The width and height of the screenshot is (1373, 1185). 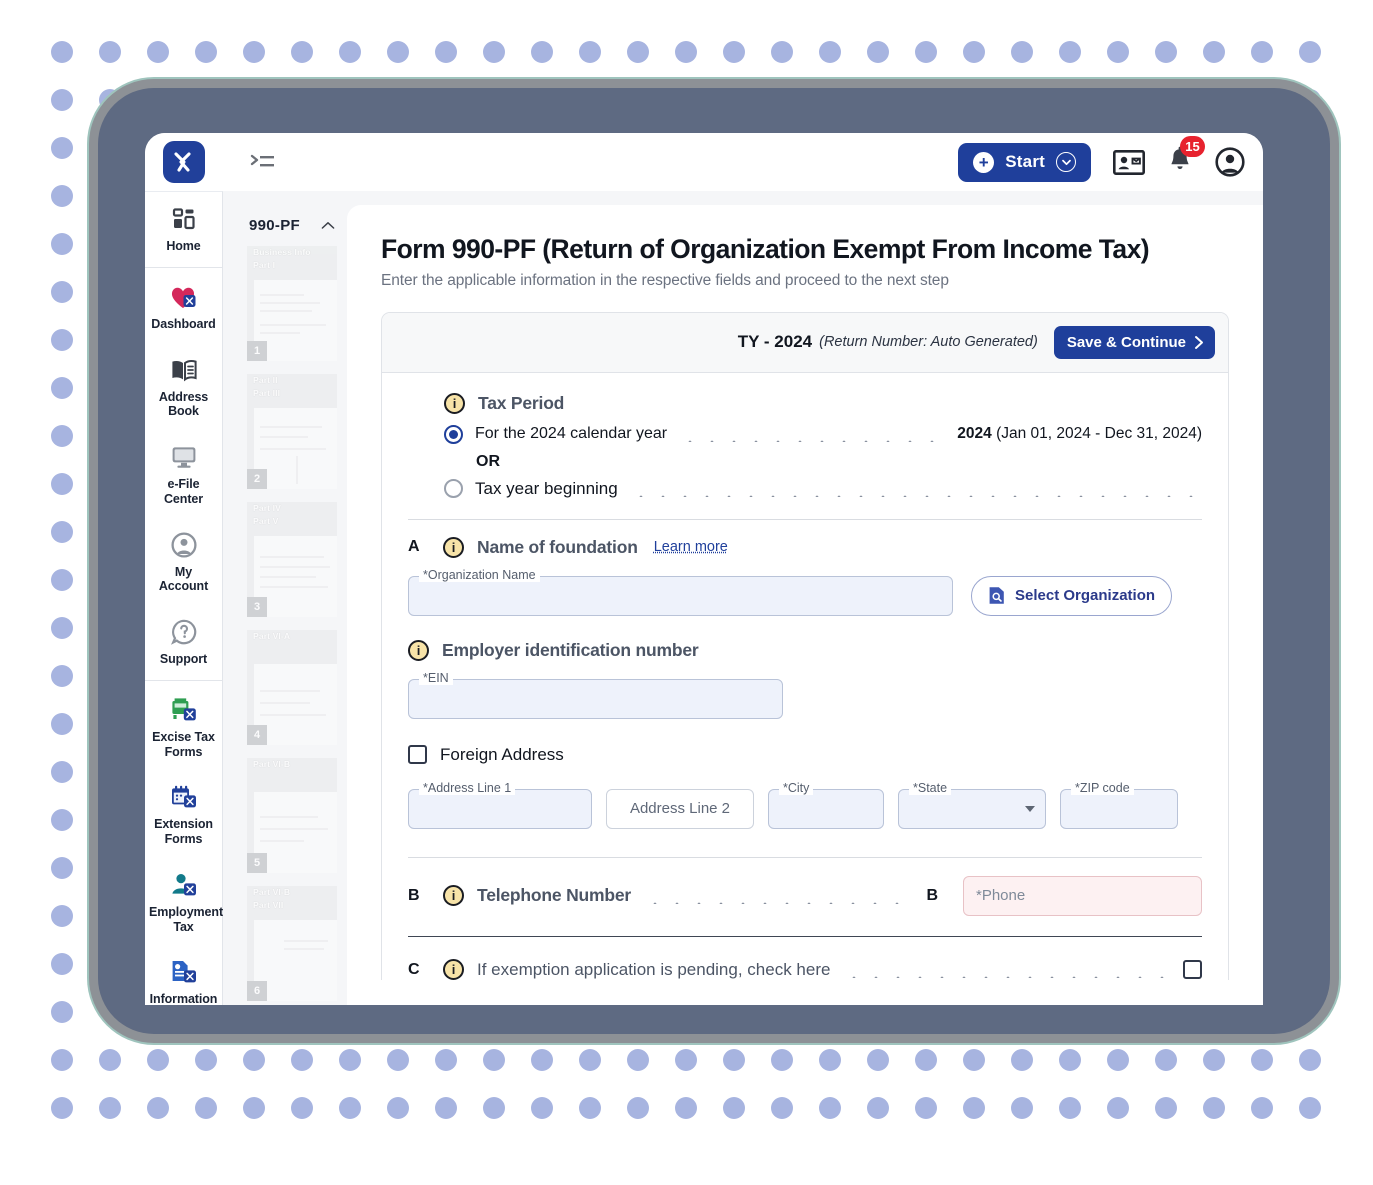 What do you see at coordinates (521, 402) in the screenshot?
I see `tax-period-title: Tax Period` at bounding box center [521, 402].